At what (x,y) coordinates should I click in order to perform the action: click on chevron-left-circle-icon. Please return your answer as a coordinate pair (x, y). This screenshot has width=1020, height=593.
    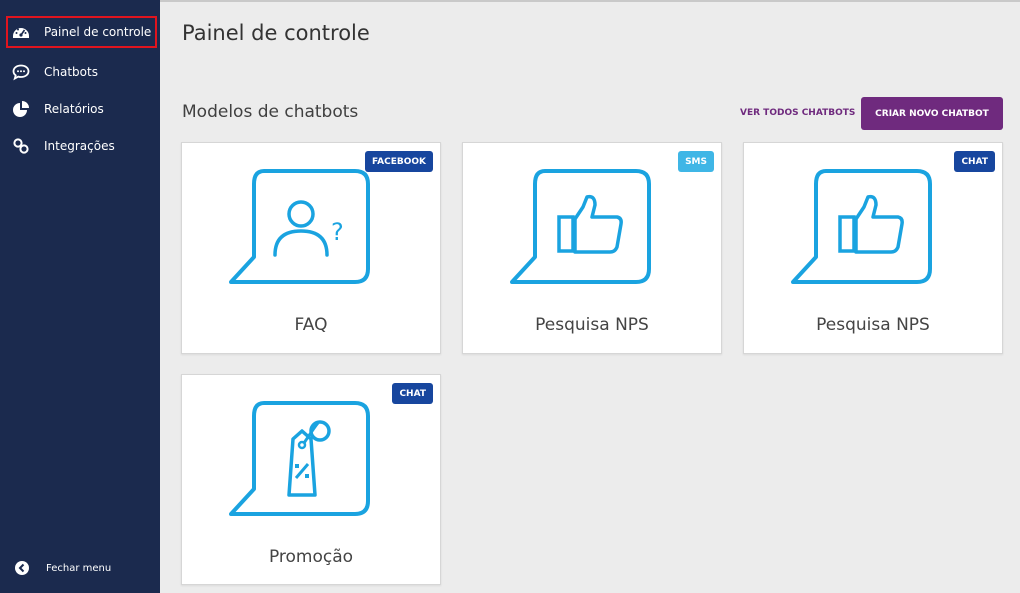
    Looking at the image, I should click on (22, 568).